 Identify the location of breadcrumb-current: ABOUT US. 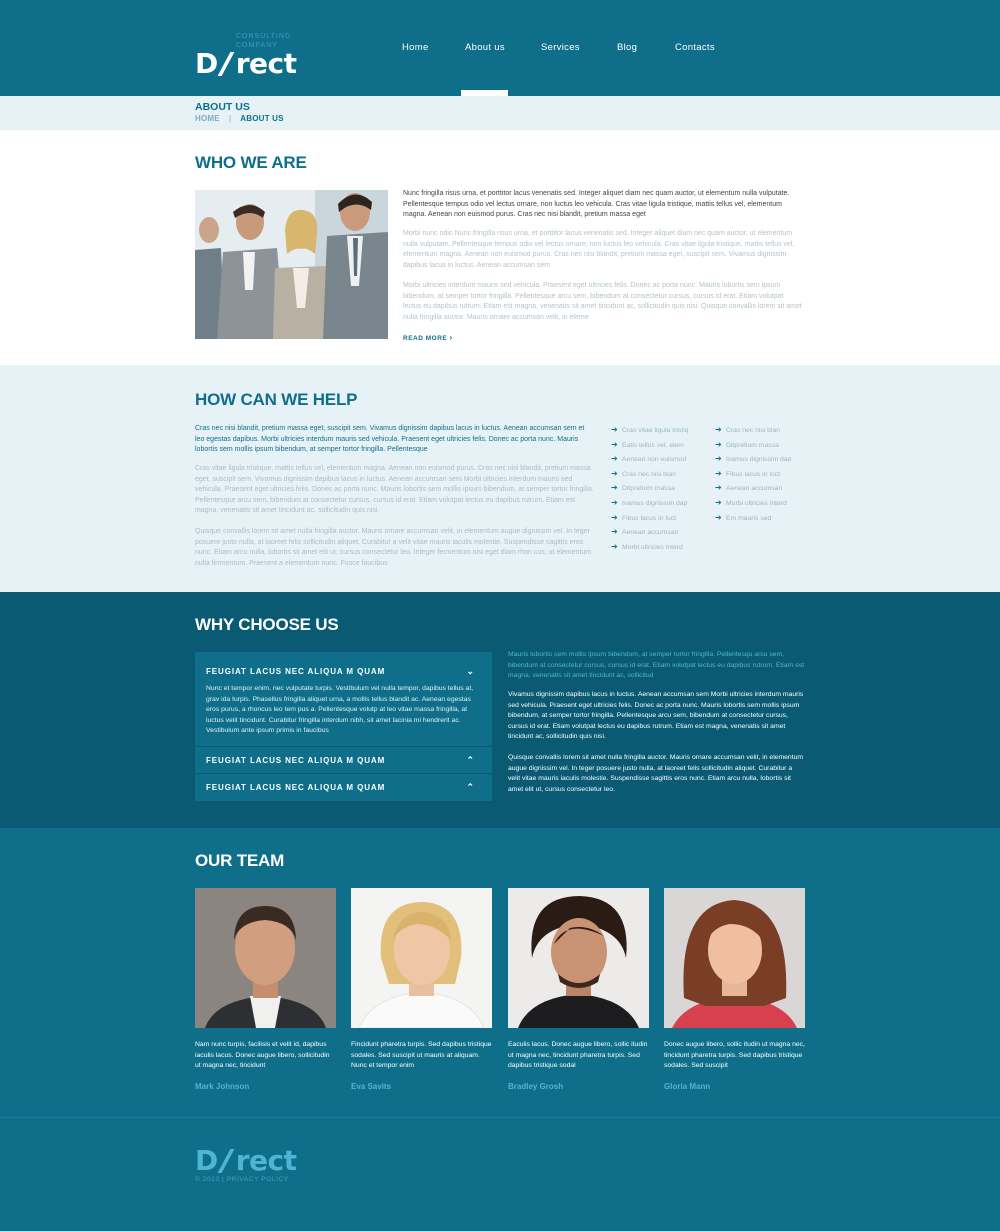
(262, 118).